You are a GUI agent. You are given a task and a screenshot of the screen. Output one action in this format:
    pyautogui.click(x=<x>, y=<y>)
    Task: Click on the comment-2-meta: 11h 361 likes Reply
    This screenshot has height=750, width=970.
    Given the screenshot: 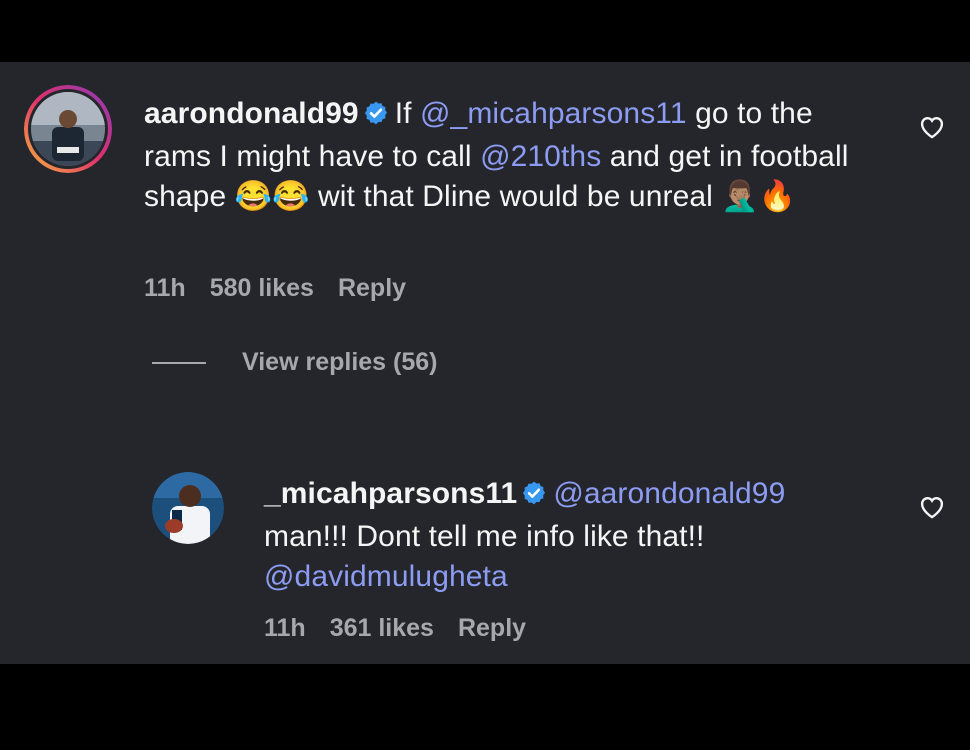 What is the action you would take?
    pyautogui.click(x=407, y=628)
    